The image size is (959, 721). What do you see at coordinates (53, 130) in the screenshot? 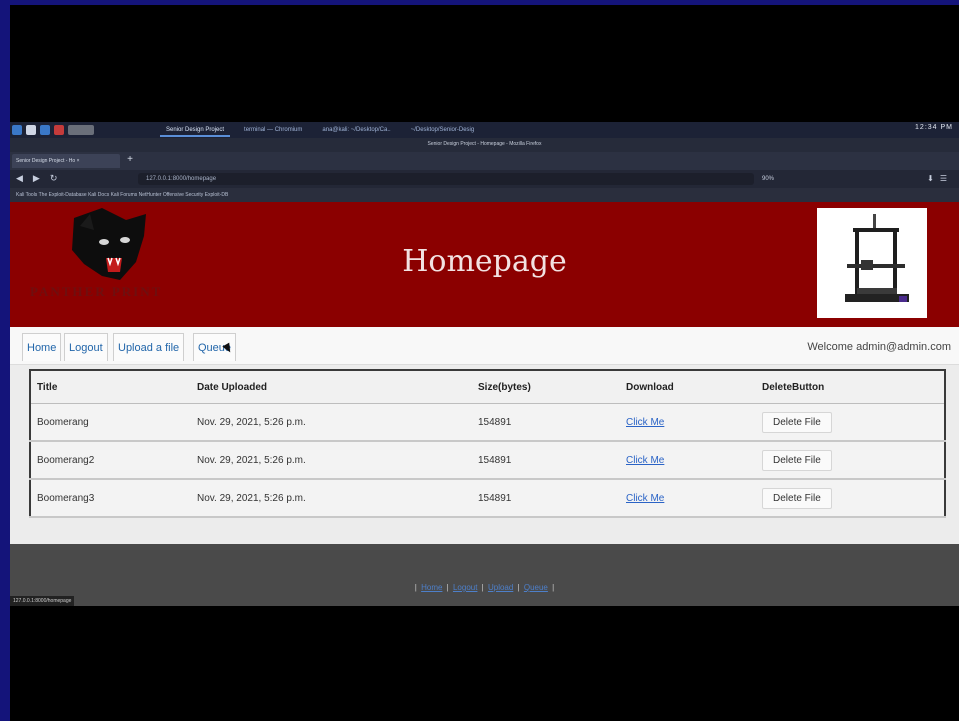
I see `taskbar-launchers` at bounding box center [53, 130].